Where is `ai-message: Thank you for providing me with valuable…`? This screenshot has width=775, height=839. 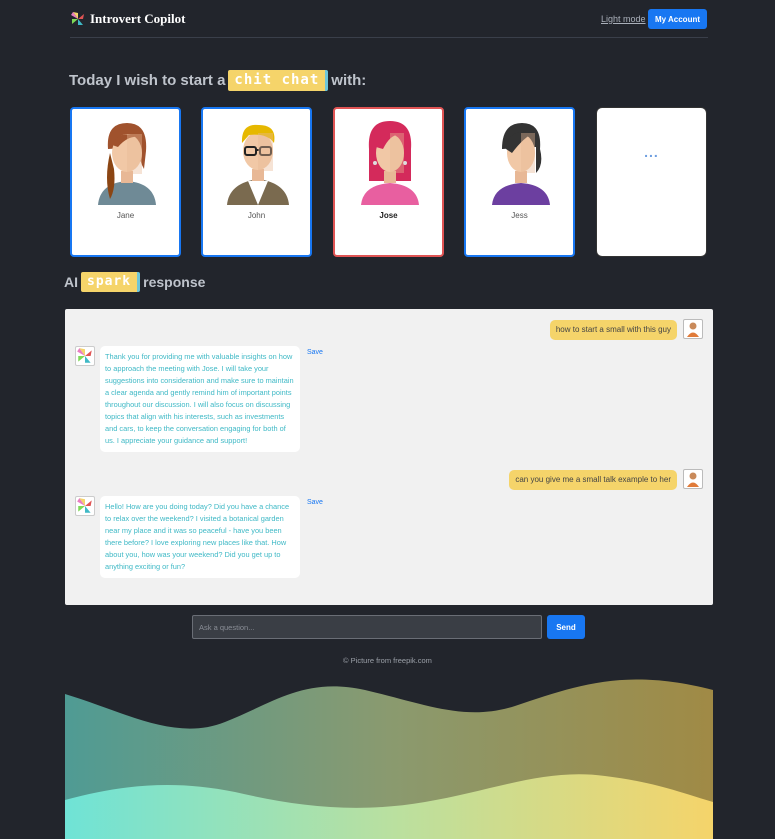
ai-message: Thank you for providing me with valuable… is located at coordinates (200, 399).